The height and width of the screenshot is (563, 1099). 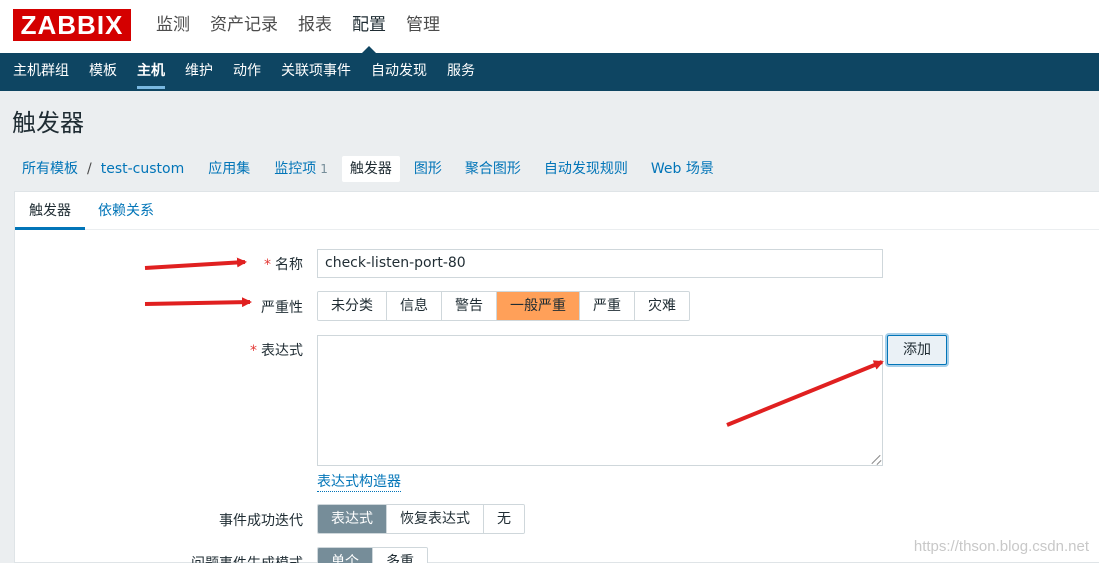 What do you see at coordinates (143, 169) in the screenshot?
I see `nav-host: test-custom` at bounding box center [143, 169].